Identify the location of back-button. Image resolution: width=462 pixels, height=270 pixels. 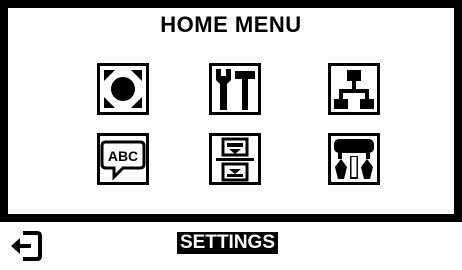
(26, 246).